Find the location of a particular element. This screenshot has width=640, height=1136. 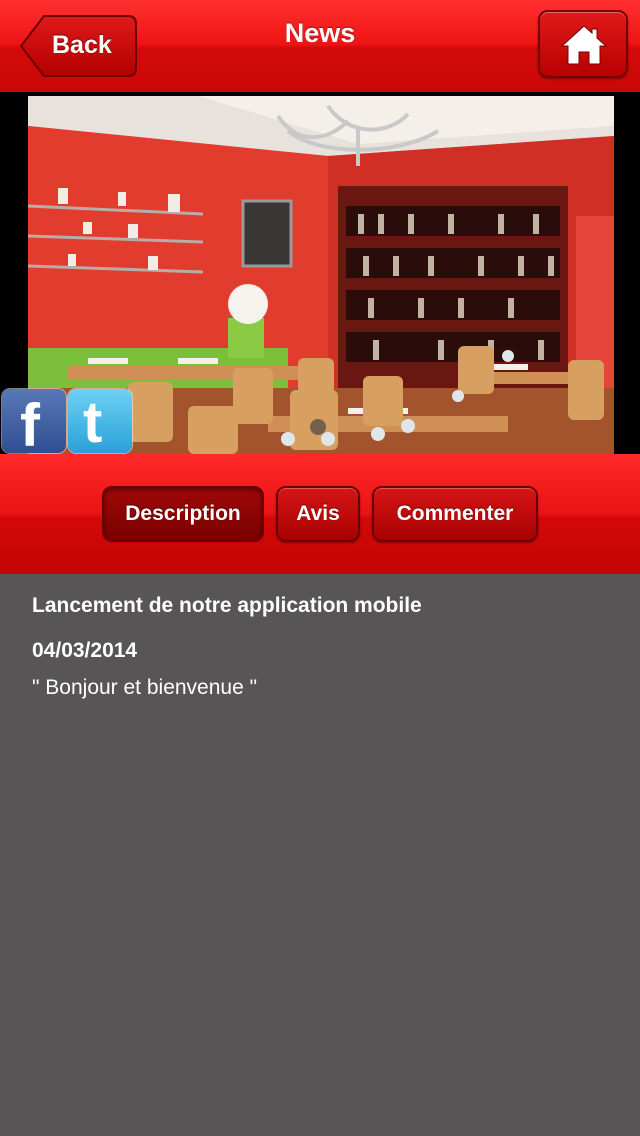

tab-description: Description is located at coordinates (183, 514).